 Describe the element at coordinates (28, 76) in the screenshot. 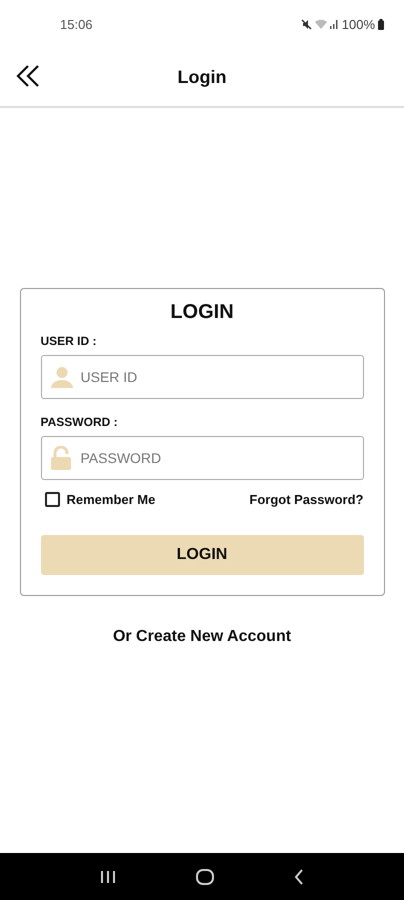

I see `back-icon` at that location.